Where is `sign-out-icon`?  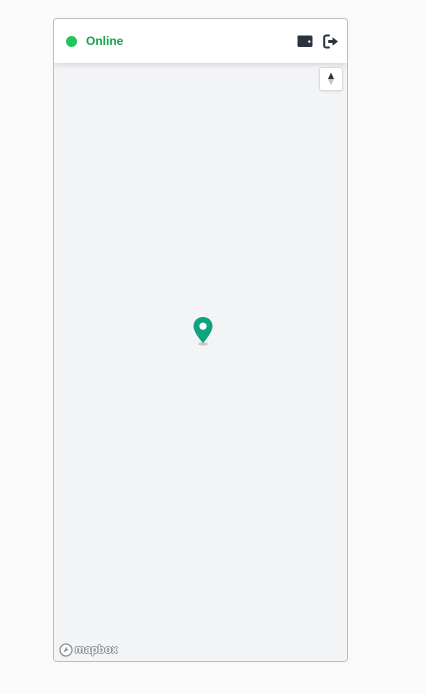
sign-out-icon is located at coordinates (330, 41).